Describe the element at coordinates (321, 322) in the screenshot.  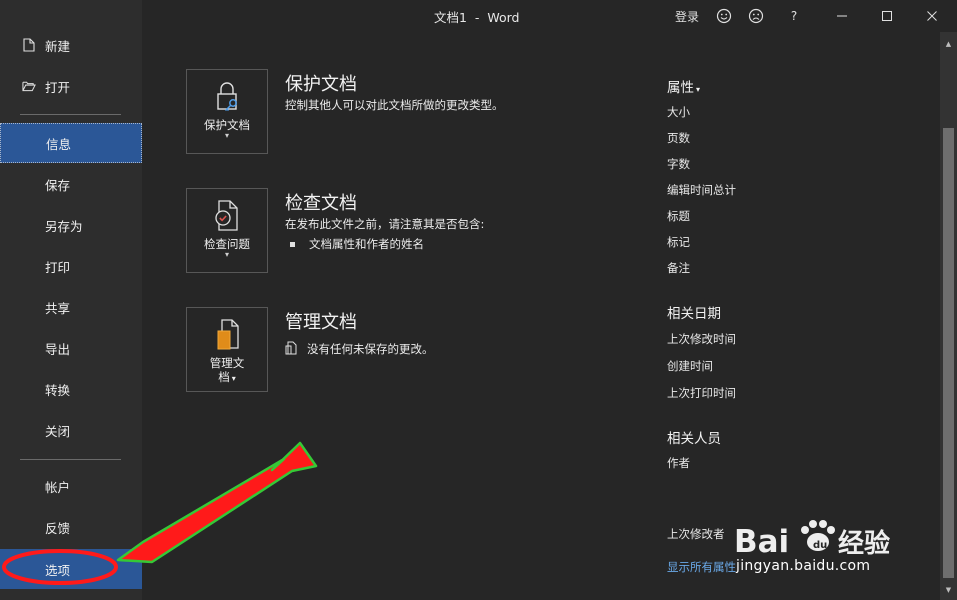
I see `manage-title: 管理文档` at that location.